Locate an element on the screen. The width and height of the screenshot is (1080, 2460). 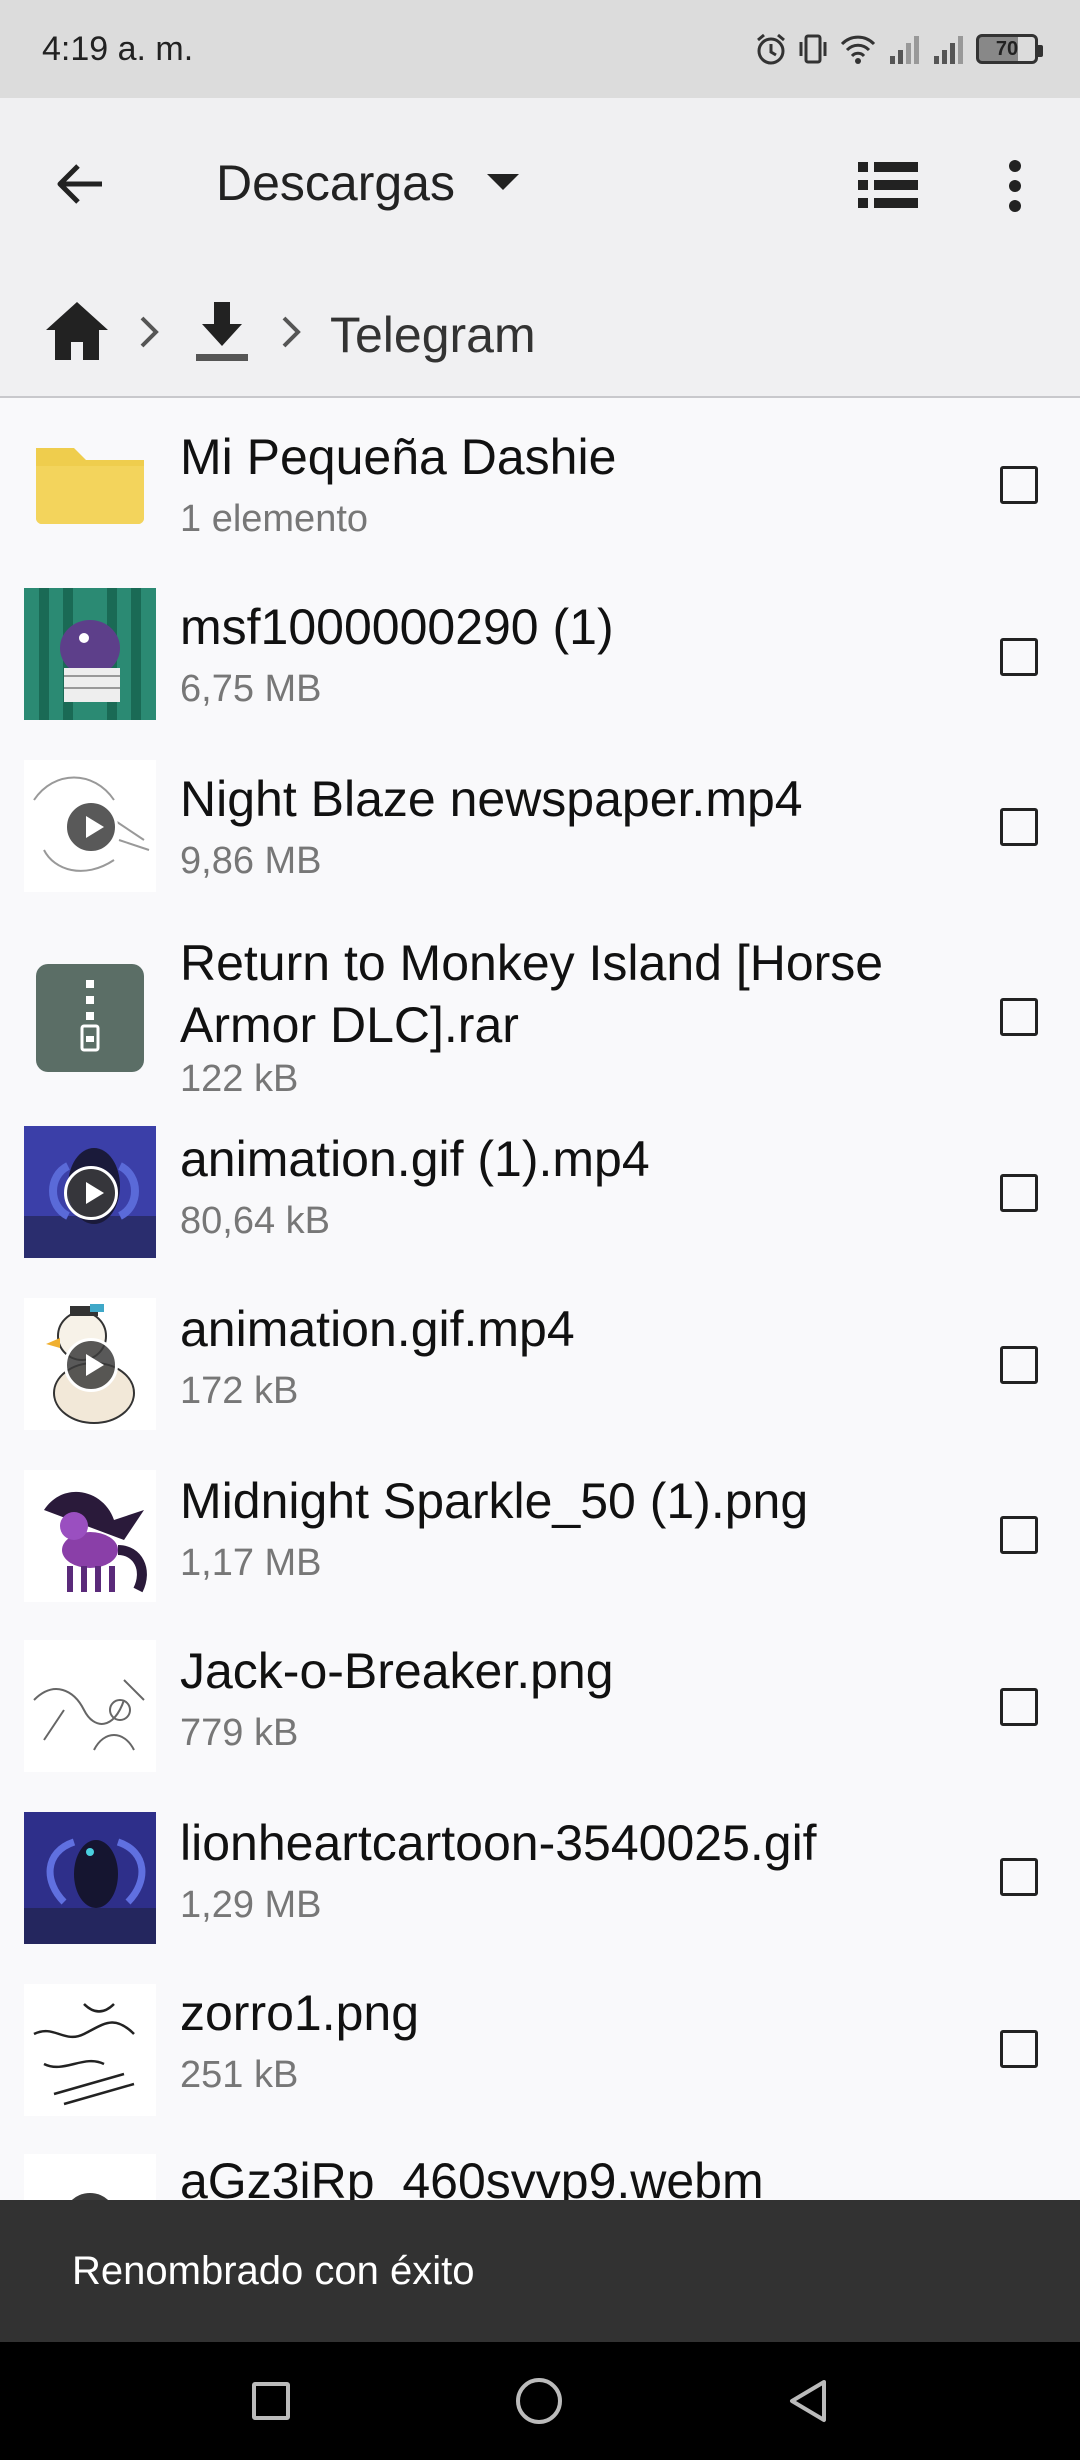
vibrate-icon is located at coordinates (813, 49).